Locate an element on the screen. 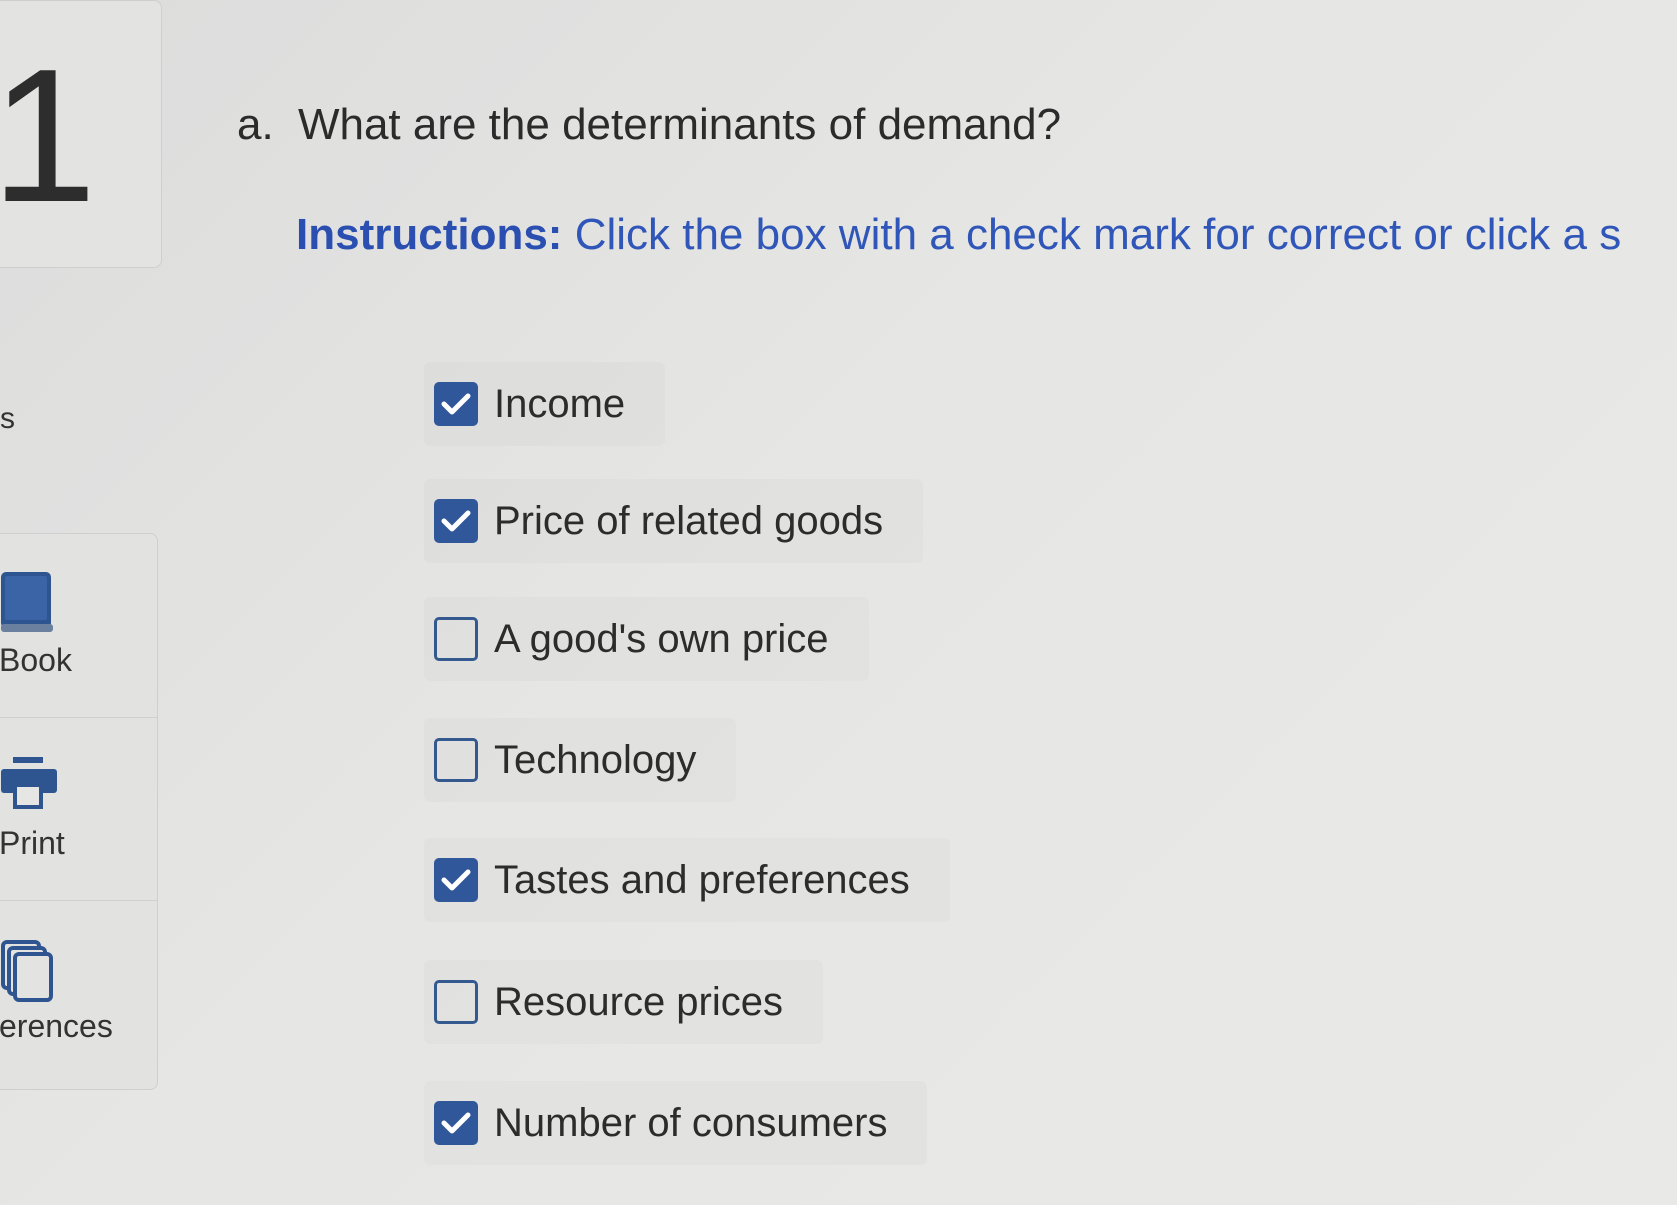  option-label: Number of consumers is located at coordinates (691, 1122).